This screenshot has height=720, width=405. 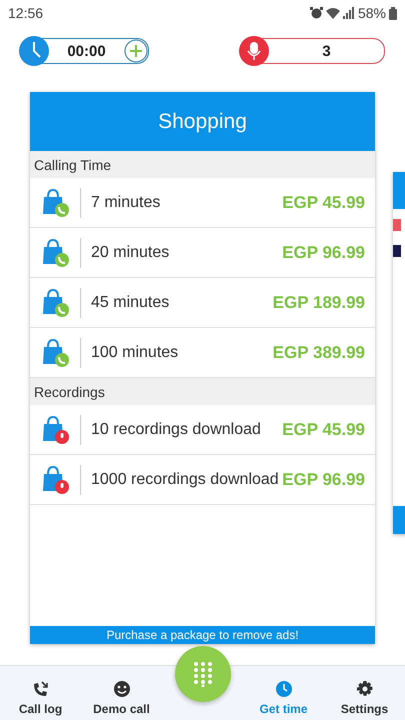 I want to click on timer-value: 00:00, so click(x=86, y=51).